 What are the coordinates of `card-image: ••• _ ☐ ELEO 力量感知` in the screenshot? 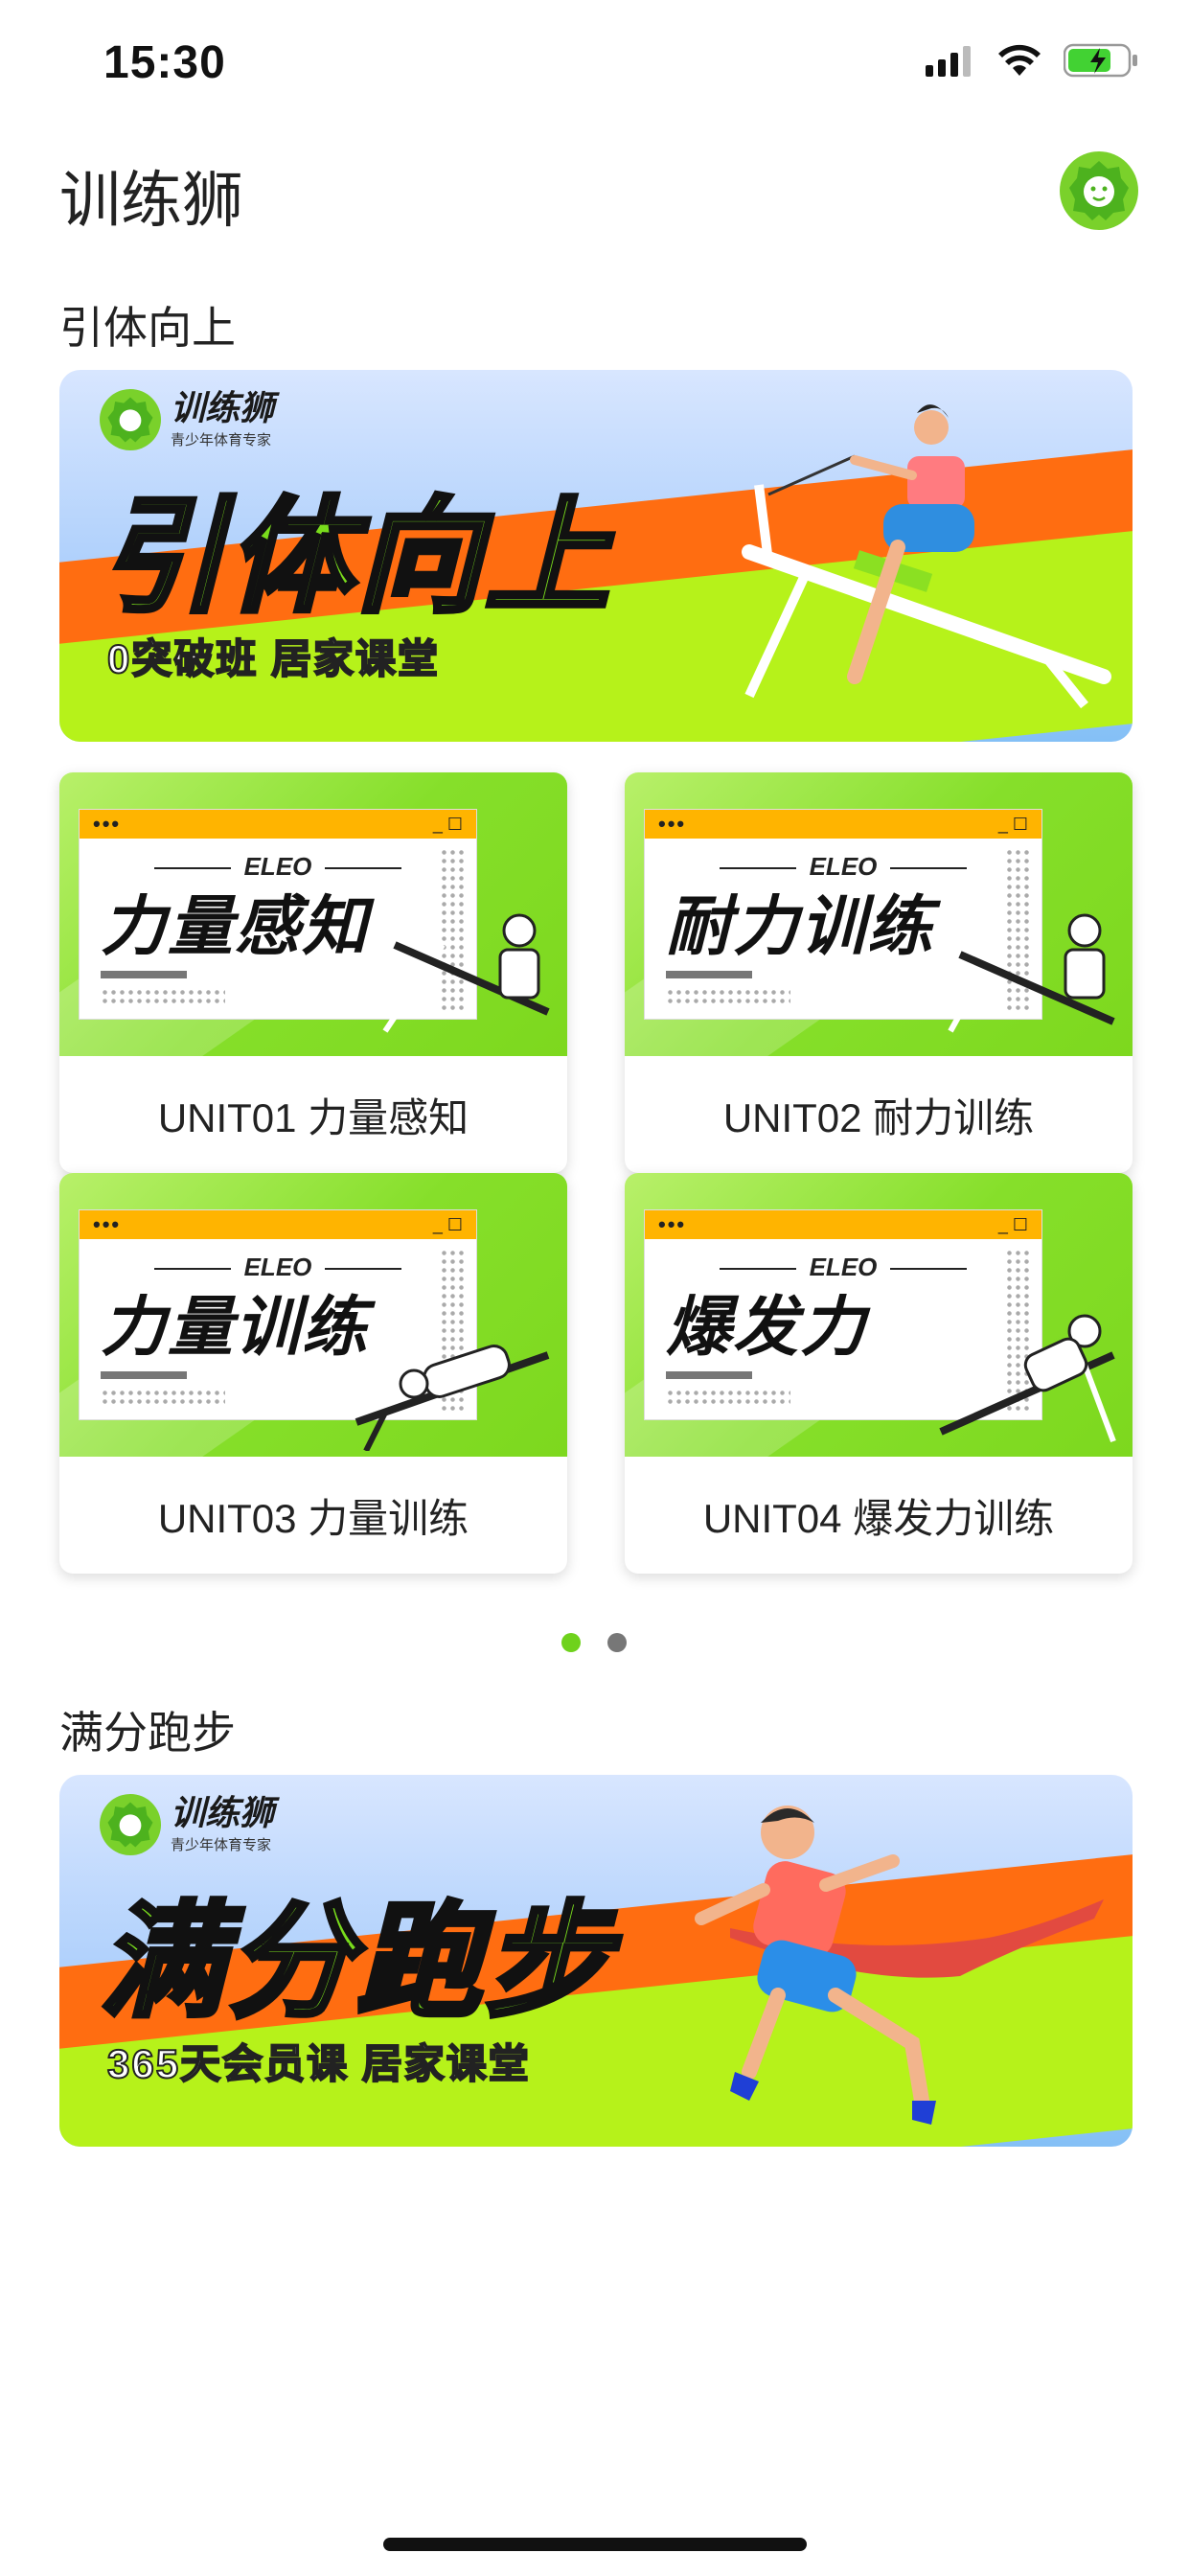 It's located at (313, 914).